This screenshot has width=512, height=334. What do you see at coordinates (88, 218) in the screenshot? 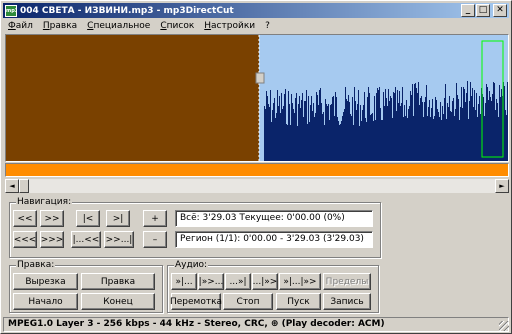
I see `go-start-button: |<` at bounding box center [88, 218].